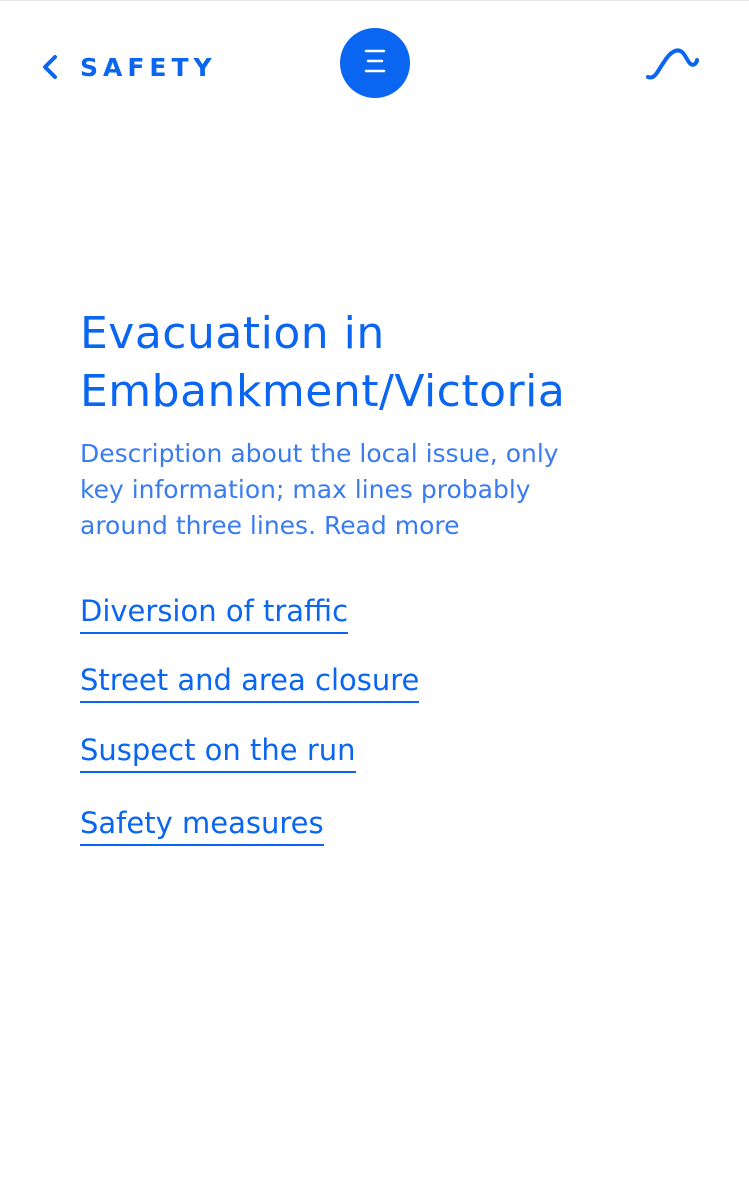  Describe the element at coordinates (374, 0) in the screenshot. I see `top-divider` at that location.